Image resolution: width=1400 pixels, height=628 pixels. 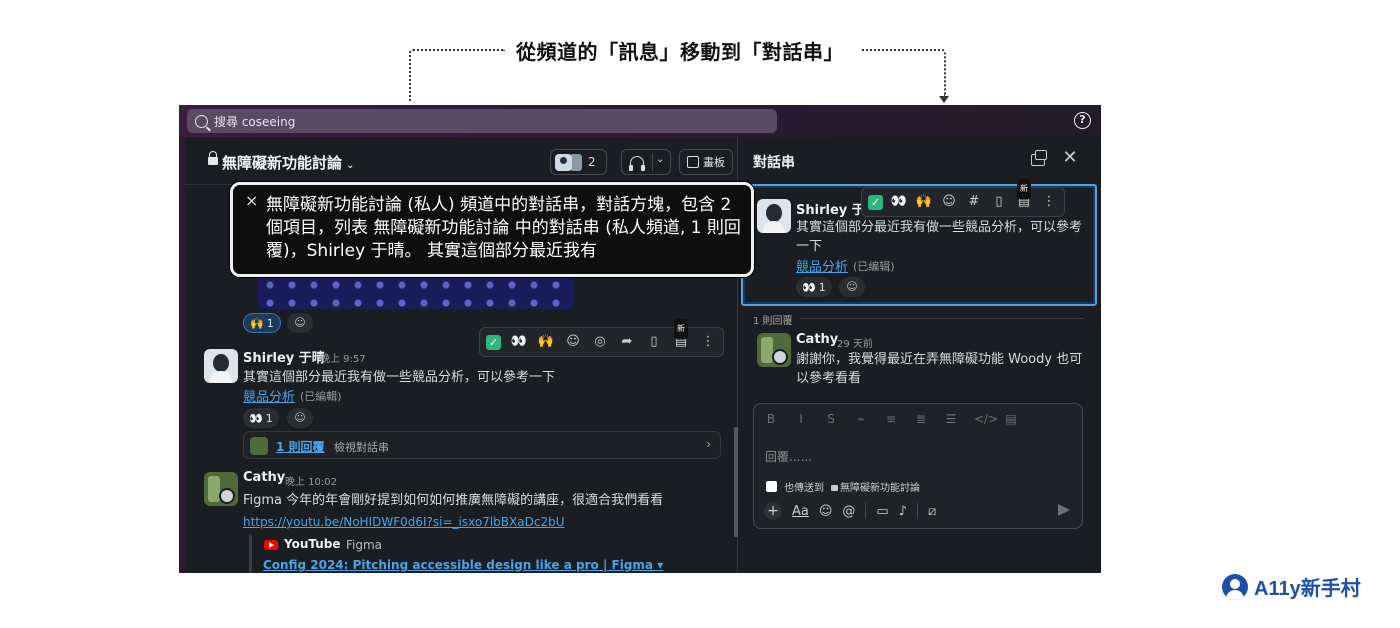 I want to click on chevron-down-icon: ▾, so click(x=660, y=565).